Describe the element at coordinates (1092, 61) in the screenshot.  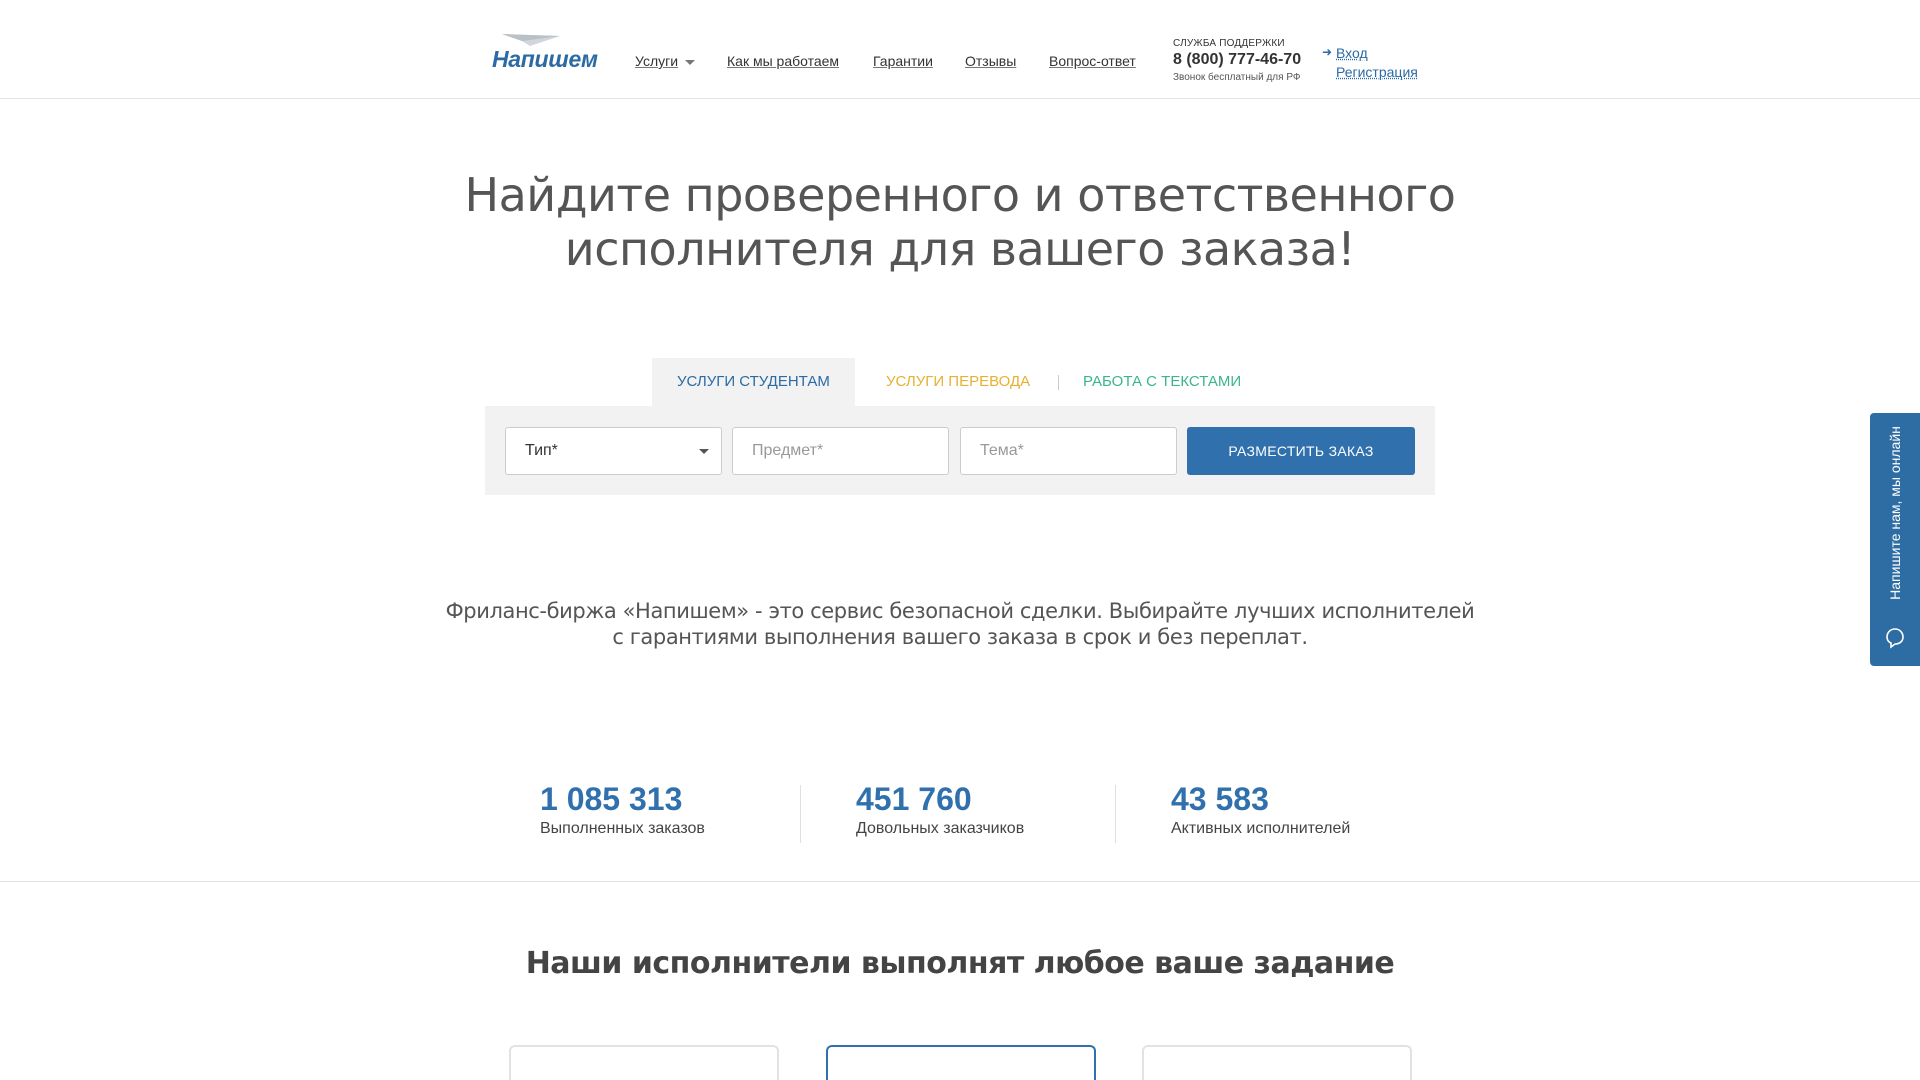
I see `nav-item-faq: Вопрос-ответ` at that location.